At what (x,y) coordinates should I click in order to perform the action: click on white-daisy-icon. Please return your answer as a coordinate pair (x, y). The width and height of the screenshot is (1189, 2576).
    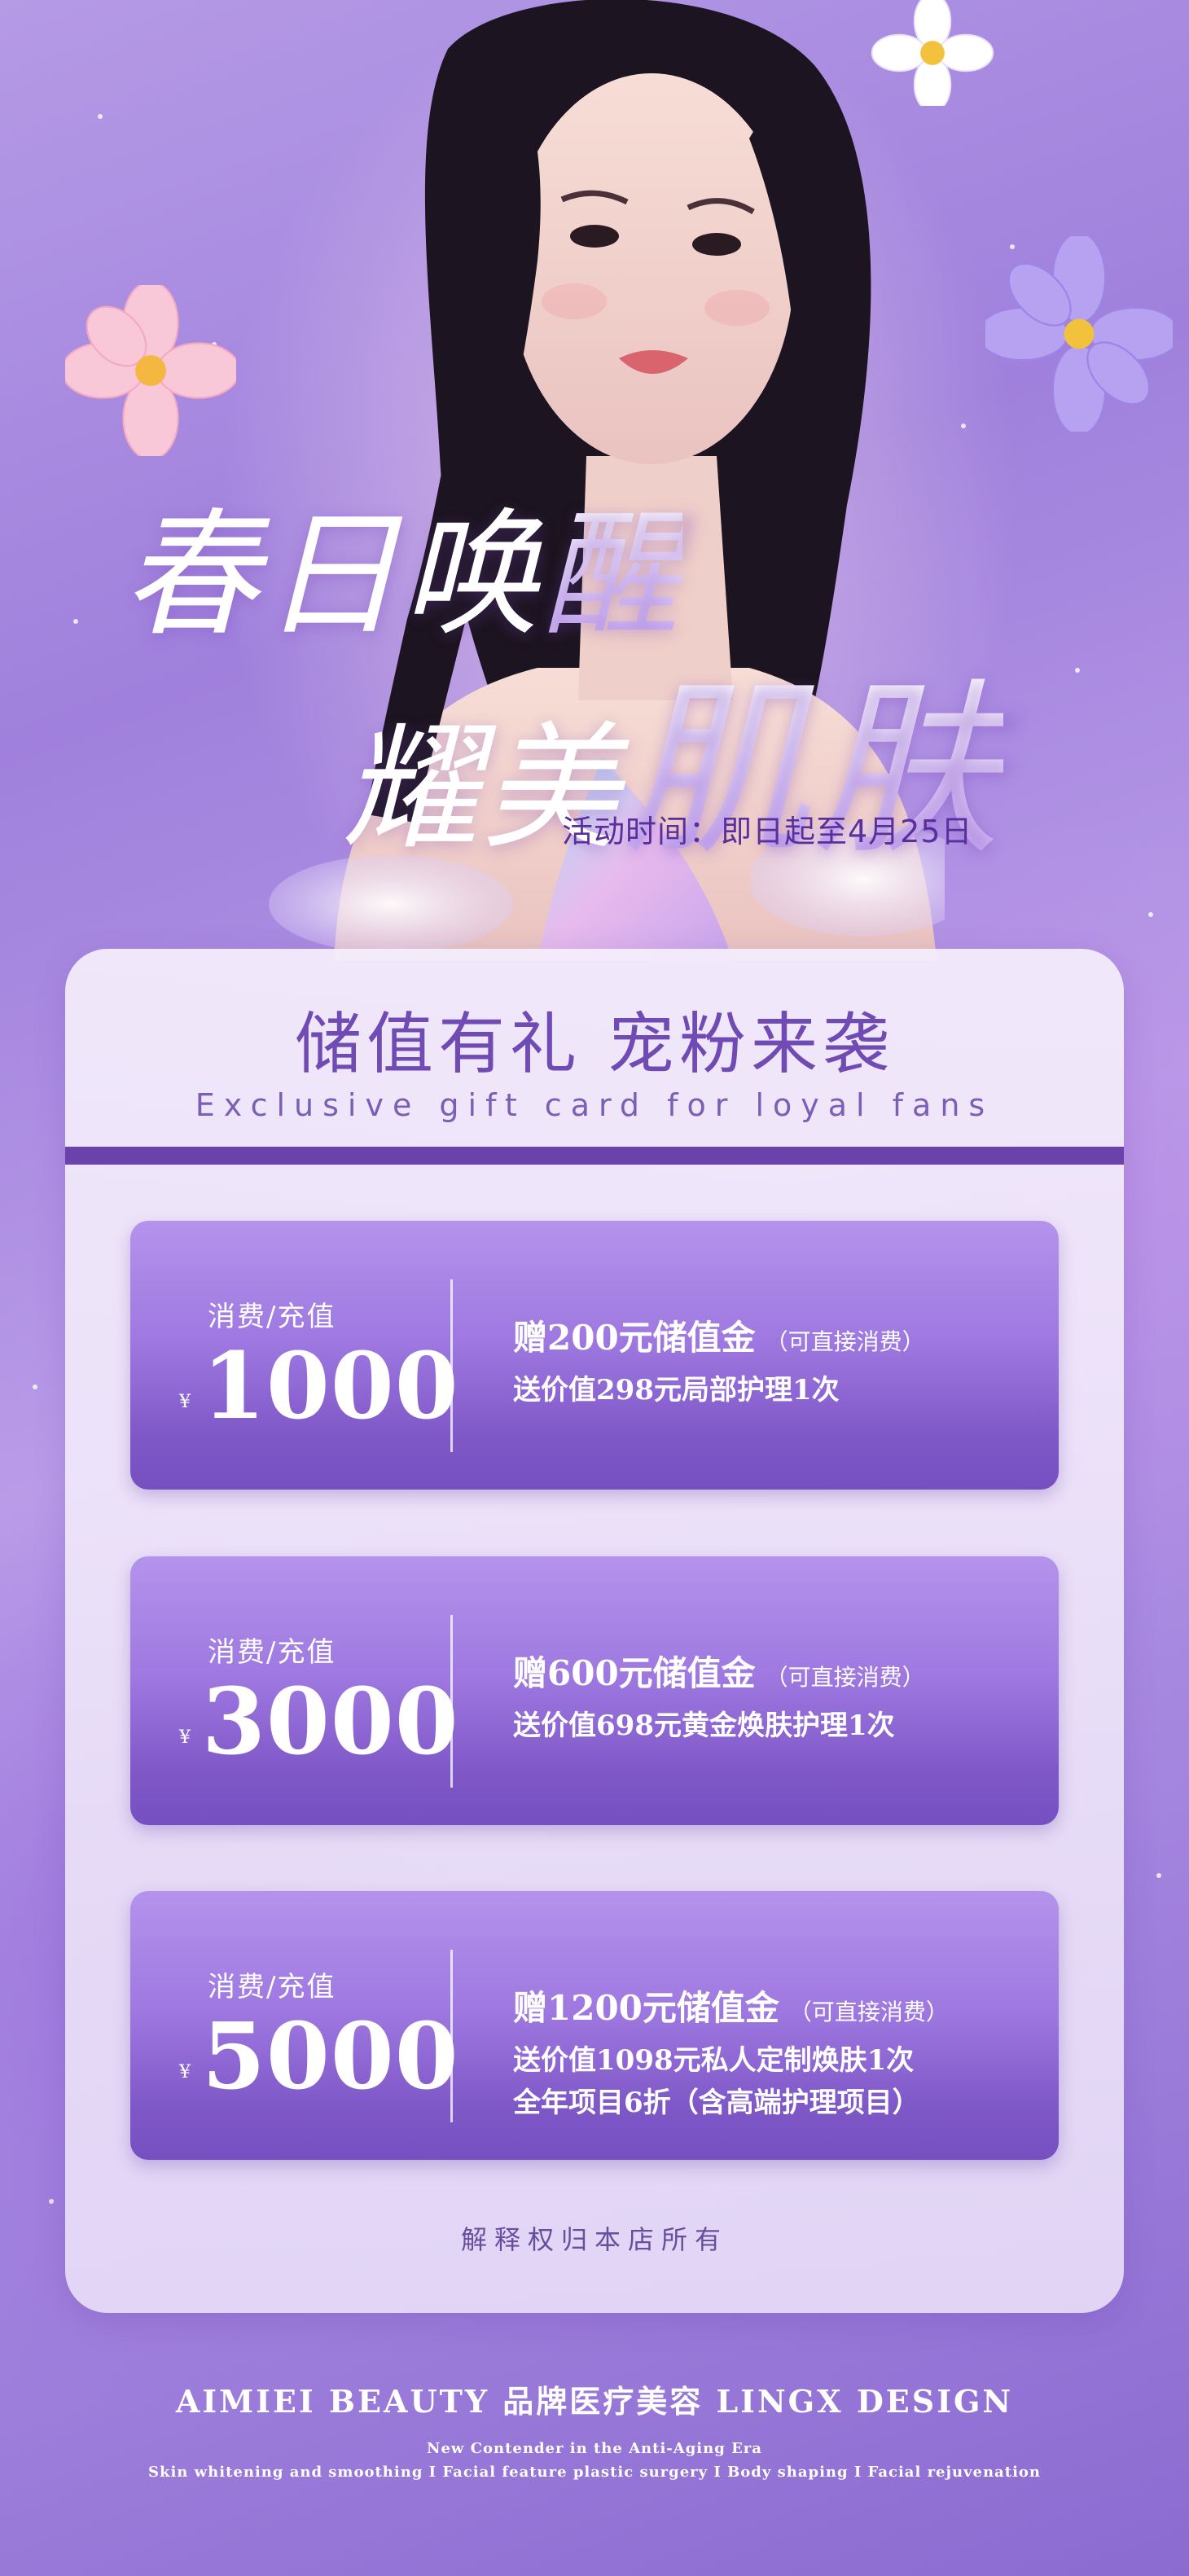
    Looking at the image, I should click on (932, 53).